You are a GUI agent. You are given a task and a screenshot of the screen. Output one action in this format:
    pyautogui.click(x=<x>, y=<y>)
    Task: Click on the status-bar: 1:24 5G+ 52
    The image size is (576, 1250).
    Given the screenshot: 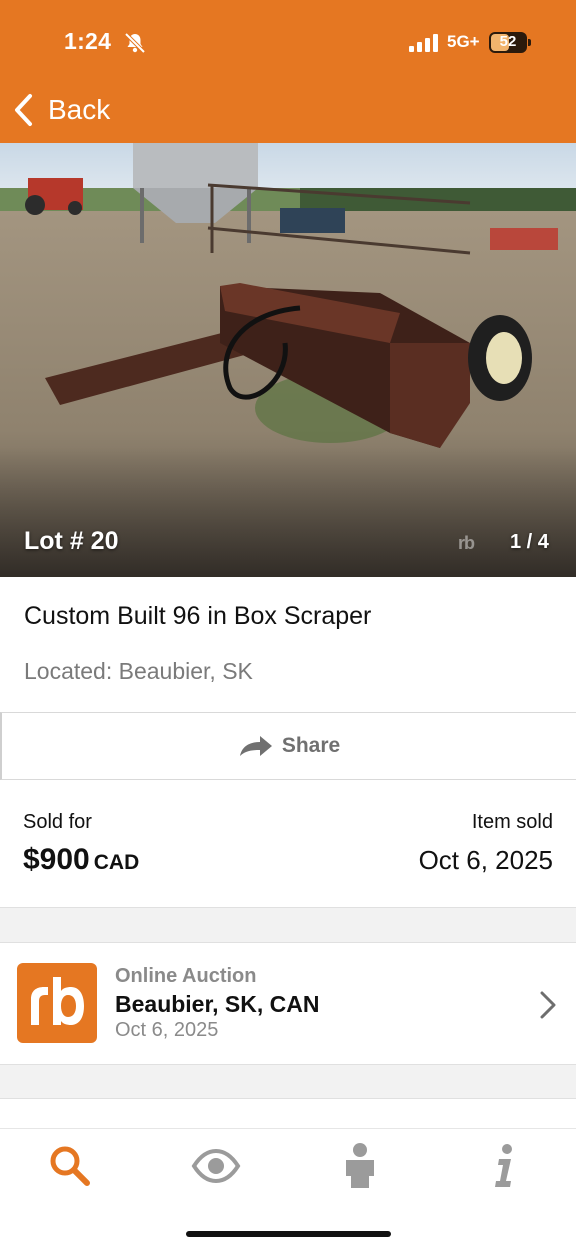 What is the action you would take?
    pyautogui.click(x=288, y=40)
    